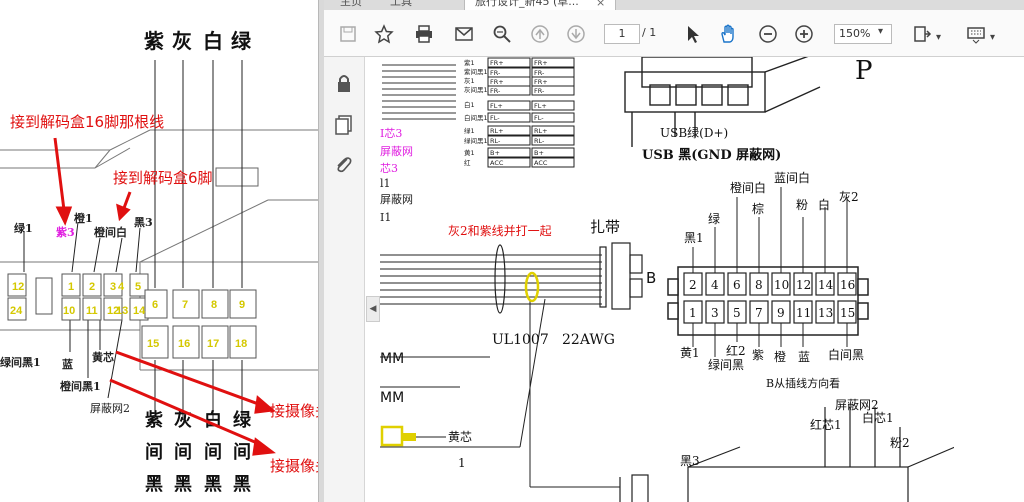 The height and width of the screenshot is (502, 1024). Describe the element at coordinates (113, 287) in the screenshot. I see `pin-number: 3` at that location.